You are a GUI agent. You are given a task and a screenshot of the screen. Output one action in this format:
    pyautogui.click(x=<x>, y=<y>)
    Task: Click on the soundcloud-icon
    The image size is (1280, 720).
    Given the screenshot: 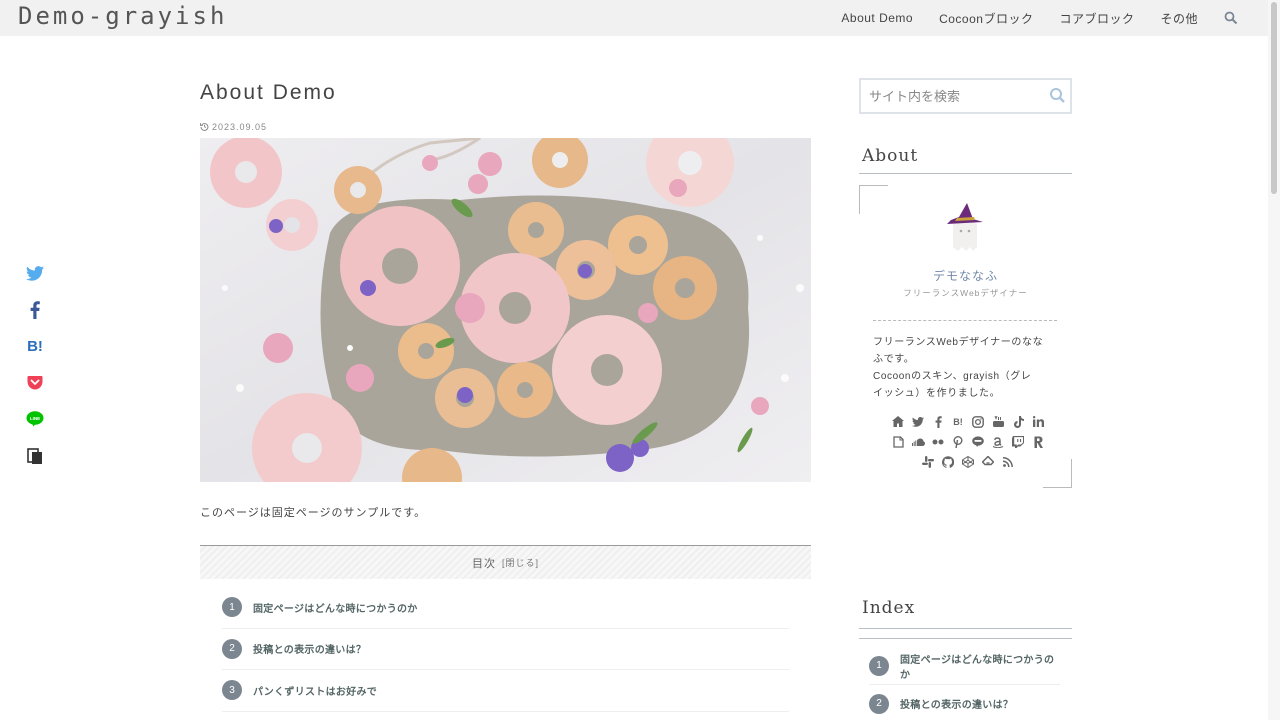 What is the action you would take?
    pyautogui.click(x=918, y=441)
    